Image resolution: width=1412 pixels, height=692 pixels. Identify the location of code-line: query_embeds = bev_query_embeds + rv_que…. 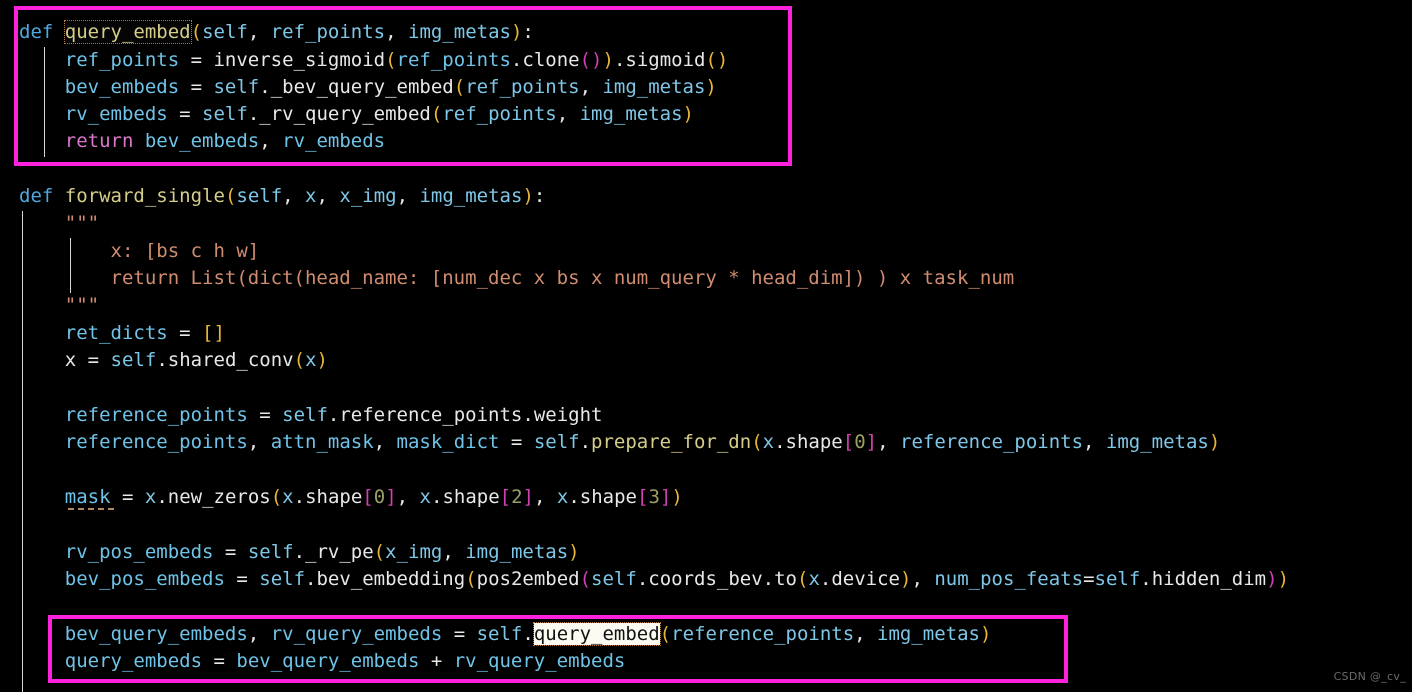
(322, 661).